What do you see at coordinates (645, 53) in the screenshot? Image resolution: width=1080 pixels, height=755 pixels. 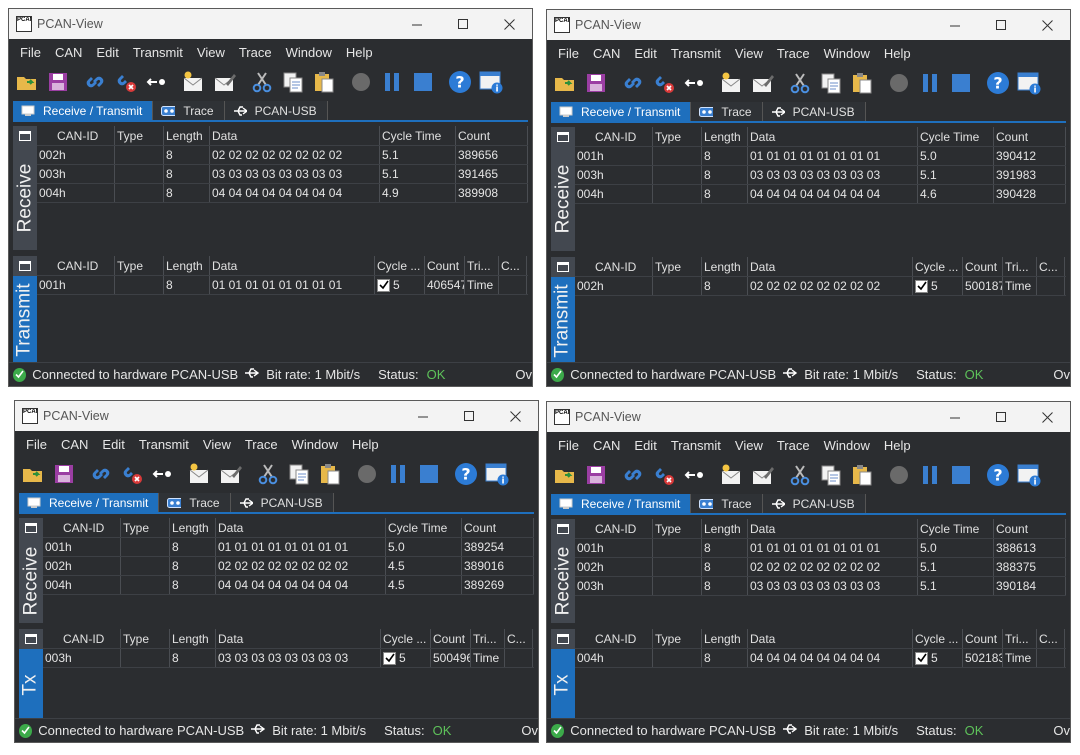 I see `menu-edit: Edit` at bounding box center [645, 53].